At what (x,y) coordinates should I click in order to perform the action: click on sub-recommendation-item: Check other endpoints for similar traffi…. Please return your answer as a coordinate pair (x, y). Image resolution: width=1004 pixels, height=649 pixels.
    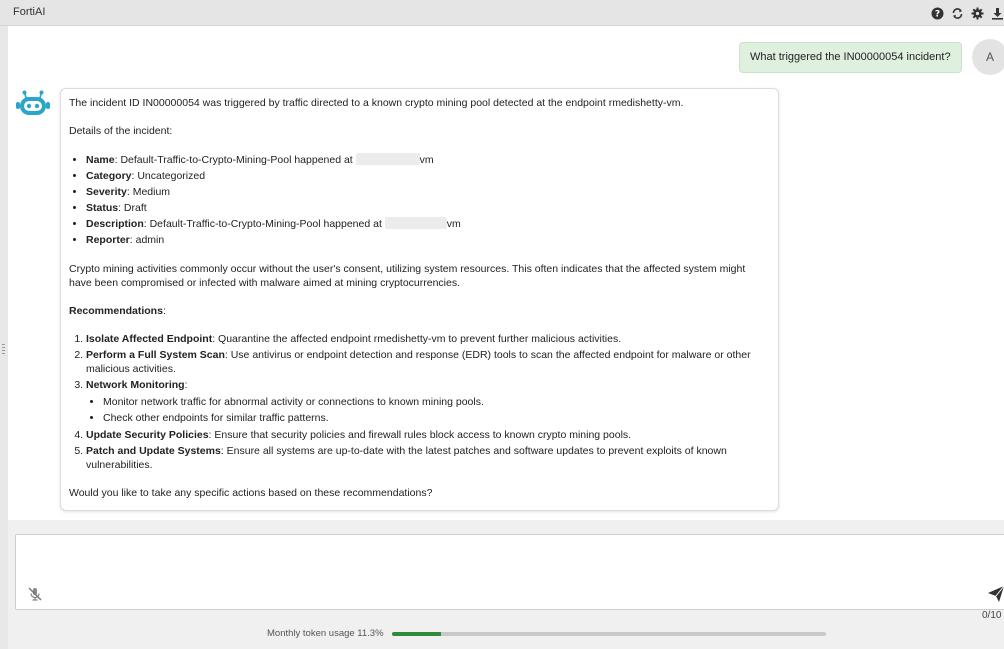
    Looking at the image, I should click on (435, 418).